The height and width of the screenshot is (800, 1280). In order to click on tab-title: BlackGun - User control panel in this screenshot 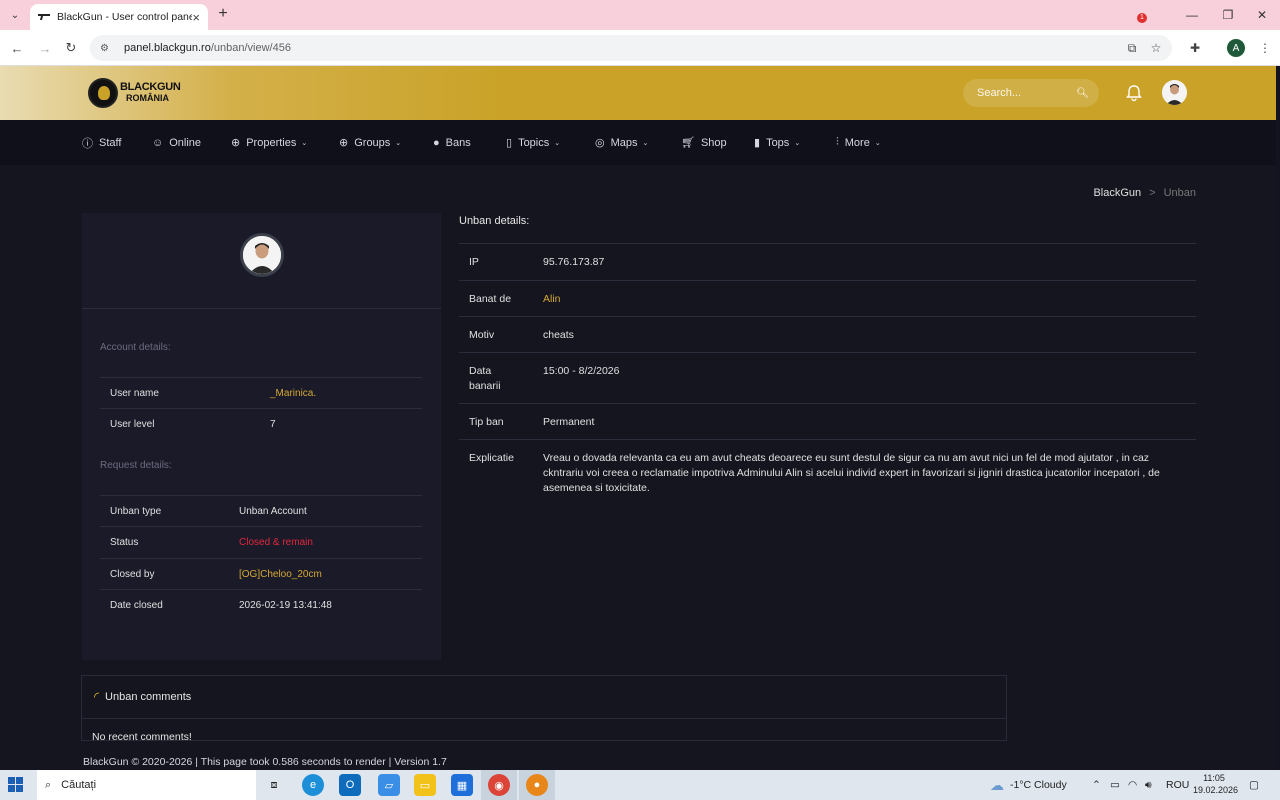, I will do `click(125, 17)`.